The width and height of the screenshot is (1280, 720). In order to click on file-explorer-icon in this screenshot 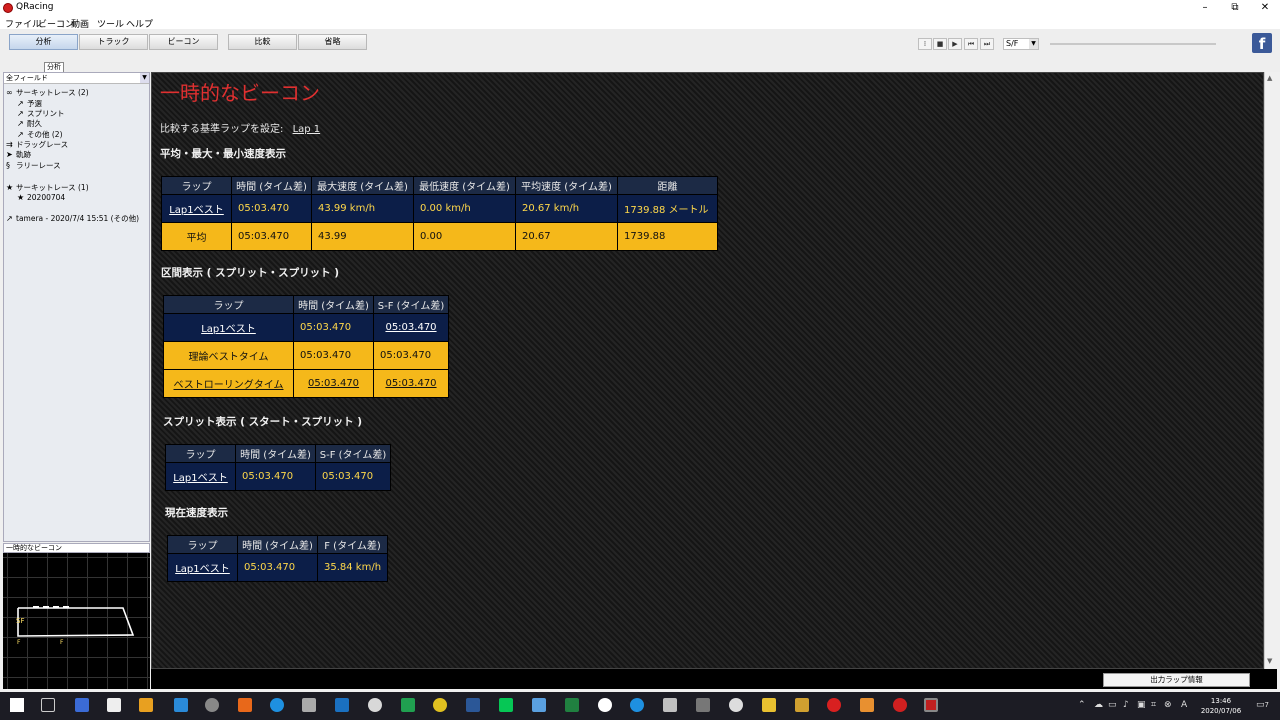, I will do `click(769, 705)`.